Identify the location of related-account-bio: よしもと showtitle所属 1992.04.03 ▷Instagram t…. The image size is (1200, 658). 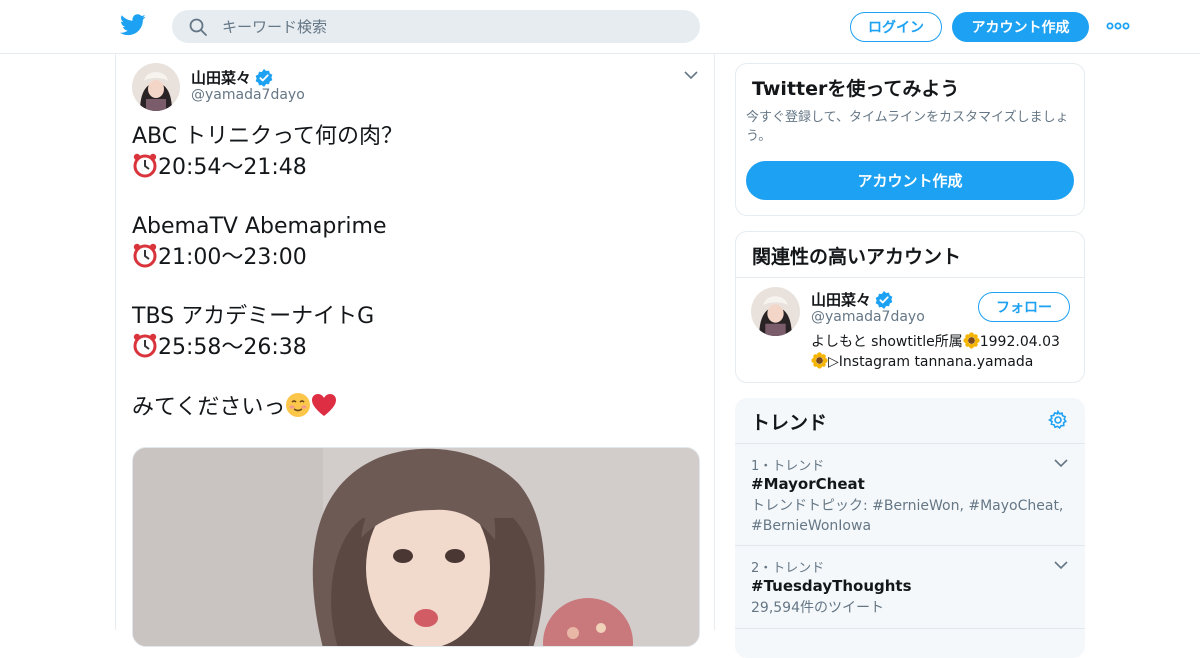
(941, 352).